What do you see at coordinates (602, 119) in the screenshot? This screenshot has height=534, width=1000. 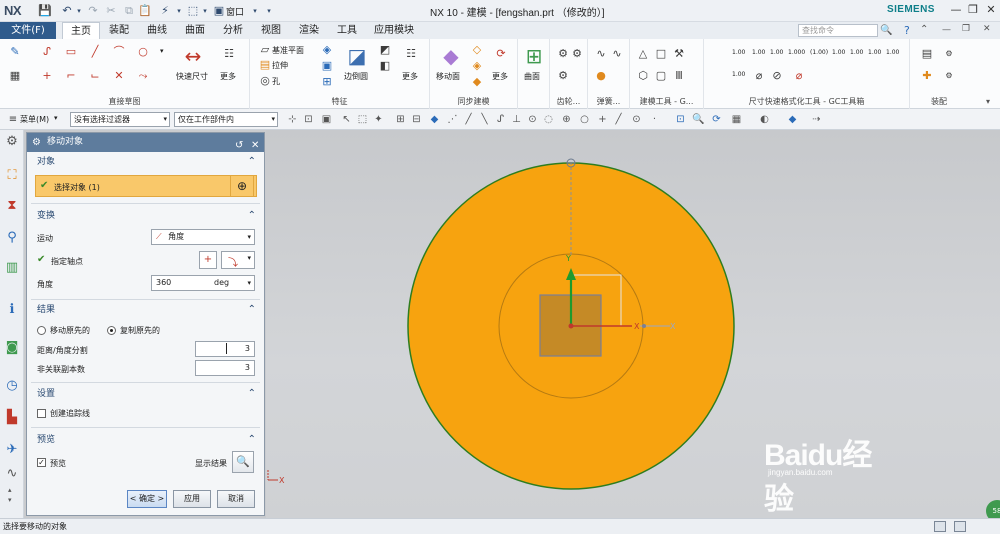 I see `snap-icon-19: +` at bounding box center [602, 119].